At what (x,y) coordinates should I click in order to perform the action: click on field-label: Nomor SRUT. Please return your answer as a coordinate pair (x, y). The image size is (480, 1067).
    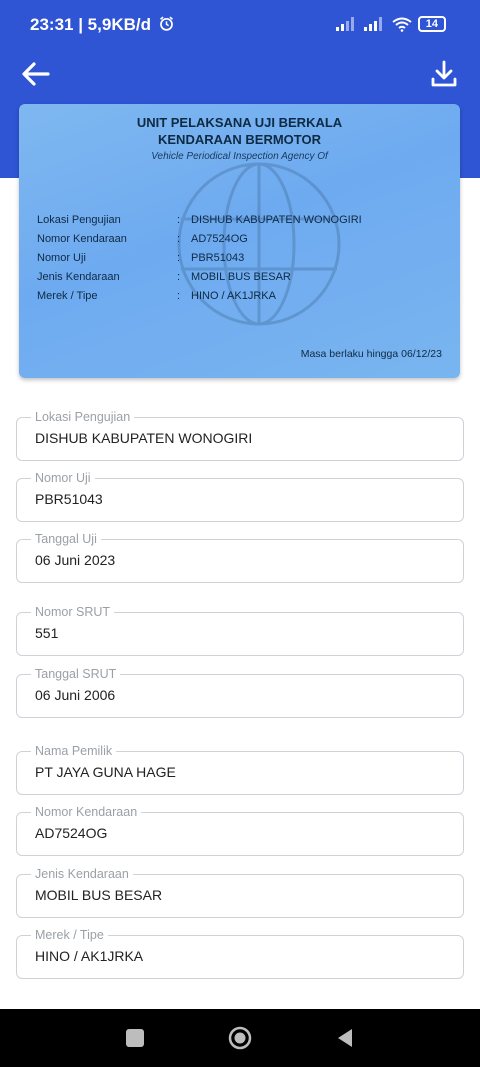
    Looking at the image, I should click on (73, 612).